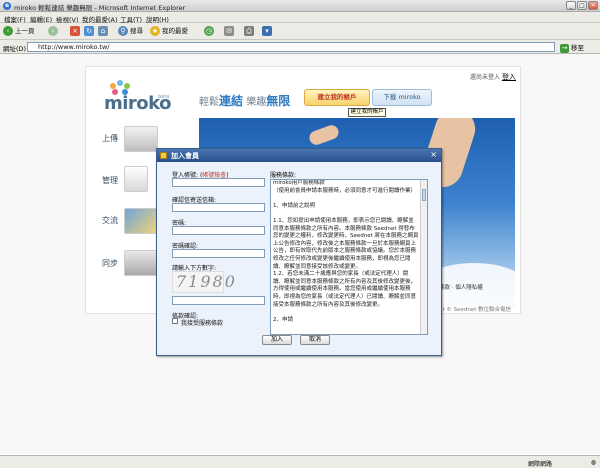 The width and height of the screenshot is (600, 468). Describe the element at coordinates (337, 97) in the screenshot. I see `register-button: 建立我的帳戶` at that location.